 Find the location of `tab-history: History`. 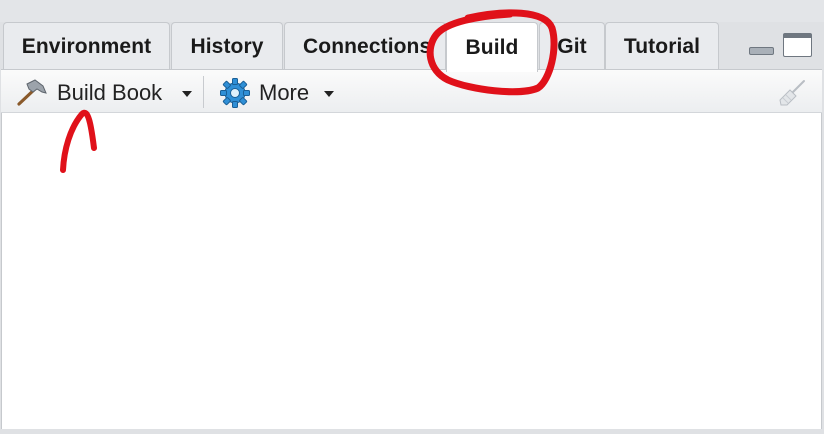

tab-history: History is located at coordinates (227, 46).